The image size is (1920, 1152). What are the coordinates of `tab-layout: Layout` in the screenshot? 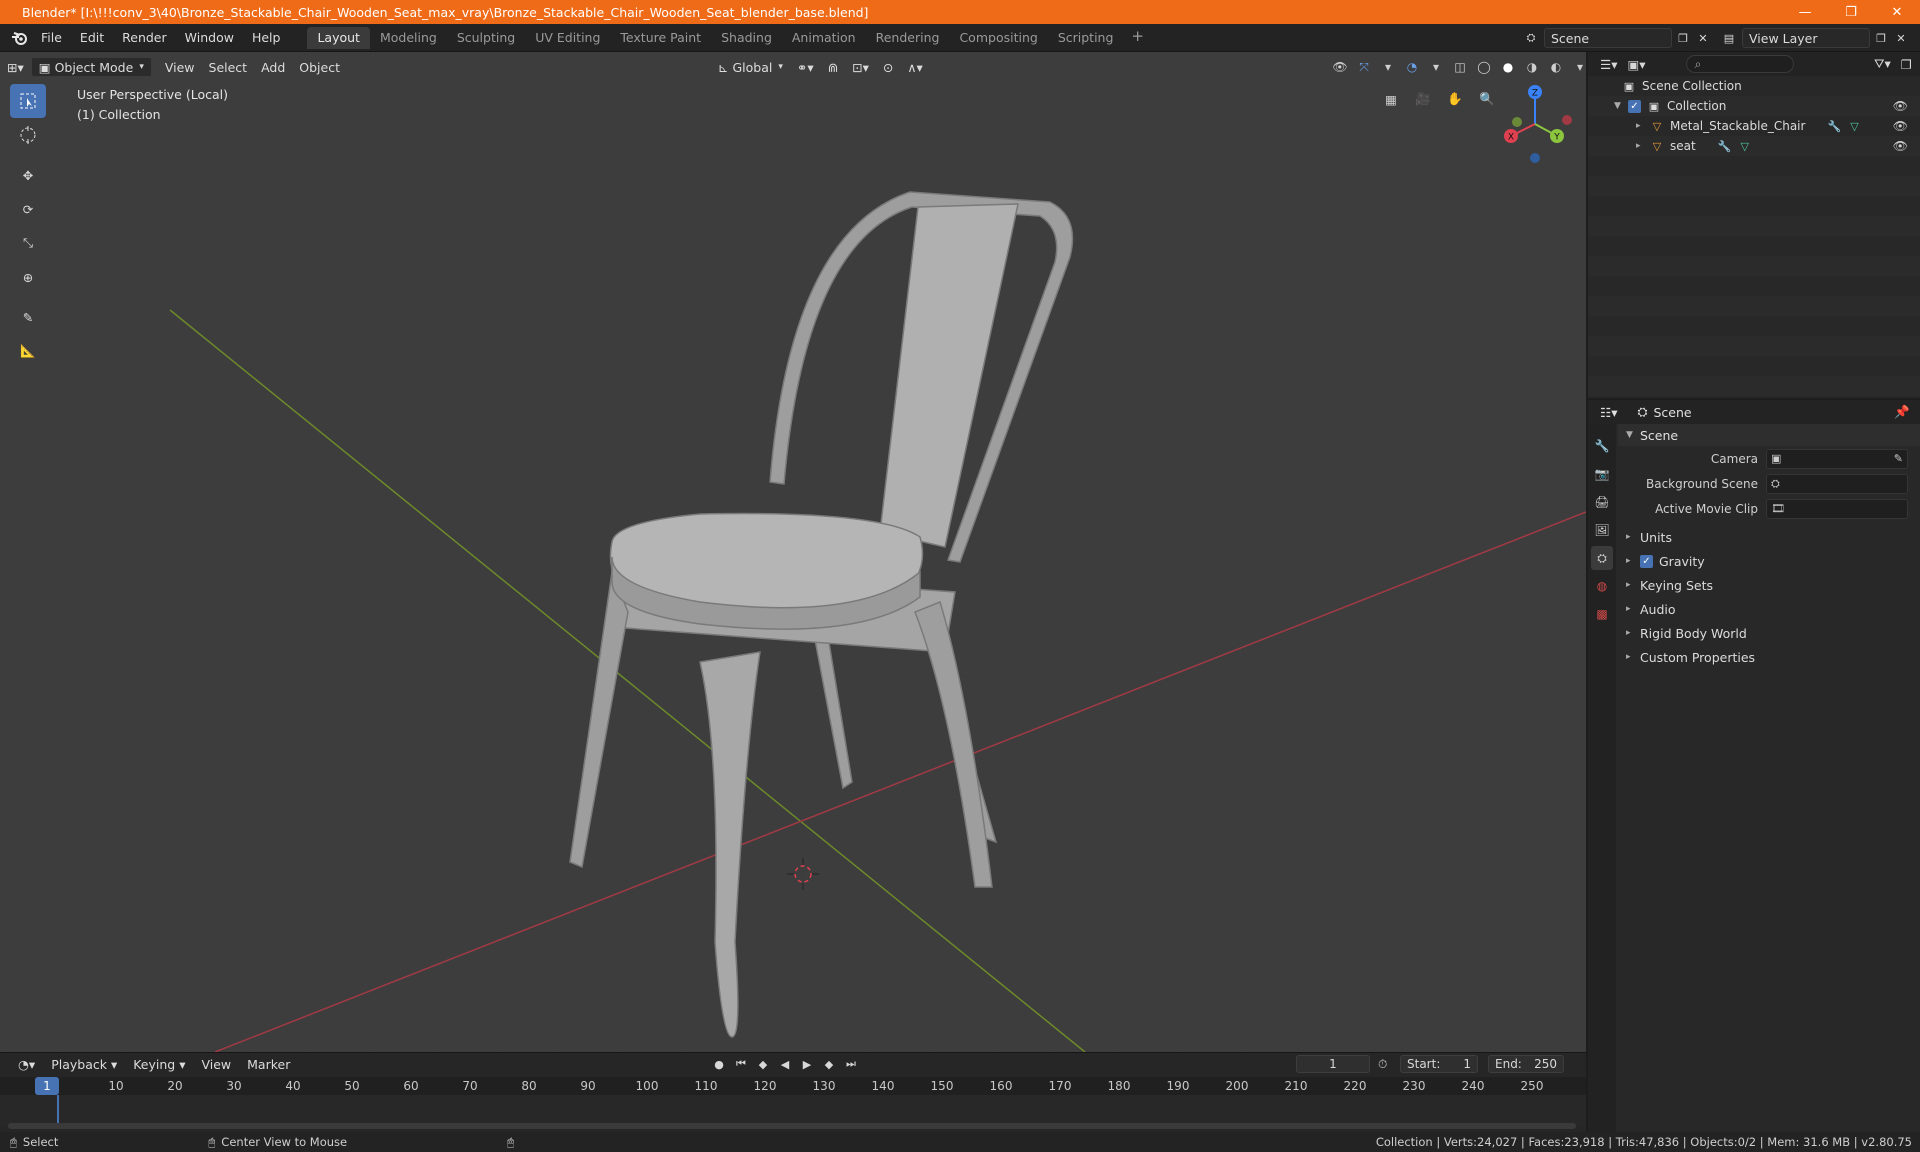 It's located at (338, 37).